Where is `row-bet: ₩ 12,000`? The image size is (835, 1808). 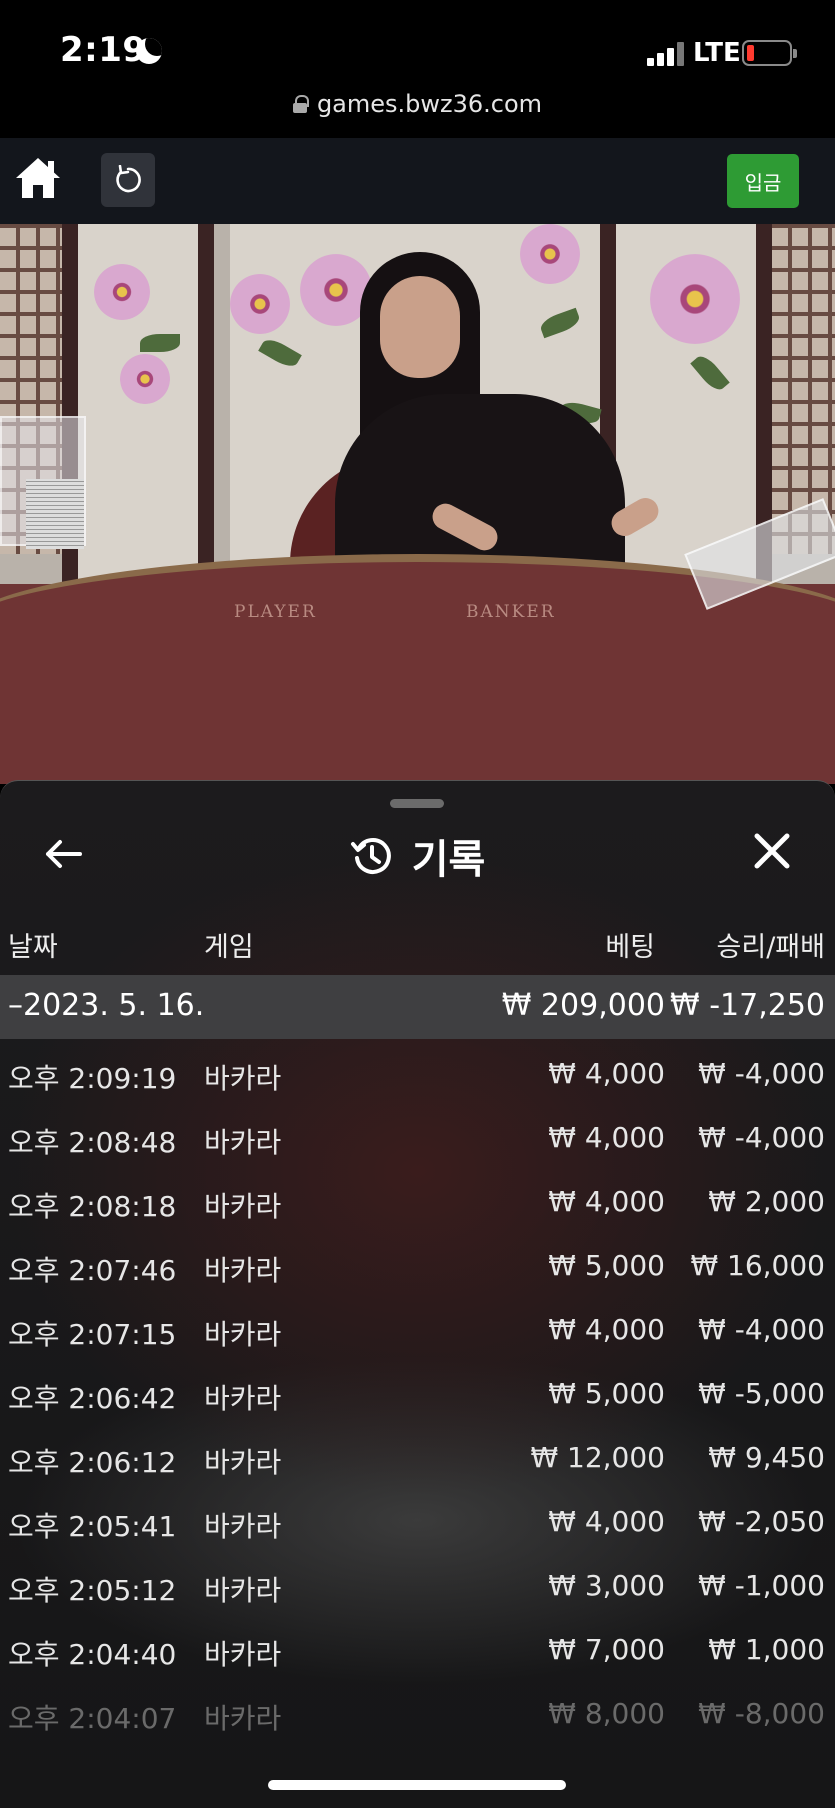
row-bet: ₩ 12,000 is located at coordinates (597, 1457).